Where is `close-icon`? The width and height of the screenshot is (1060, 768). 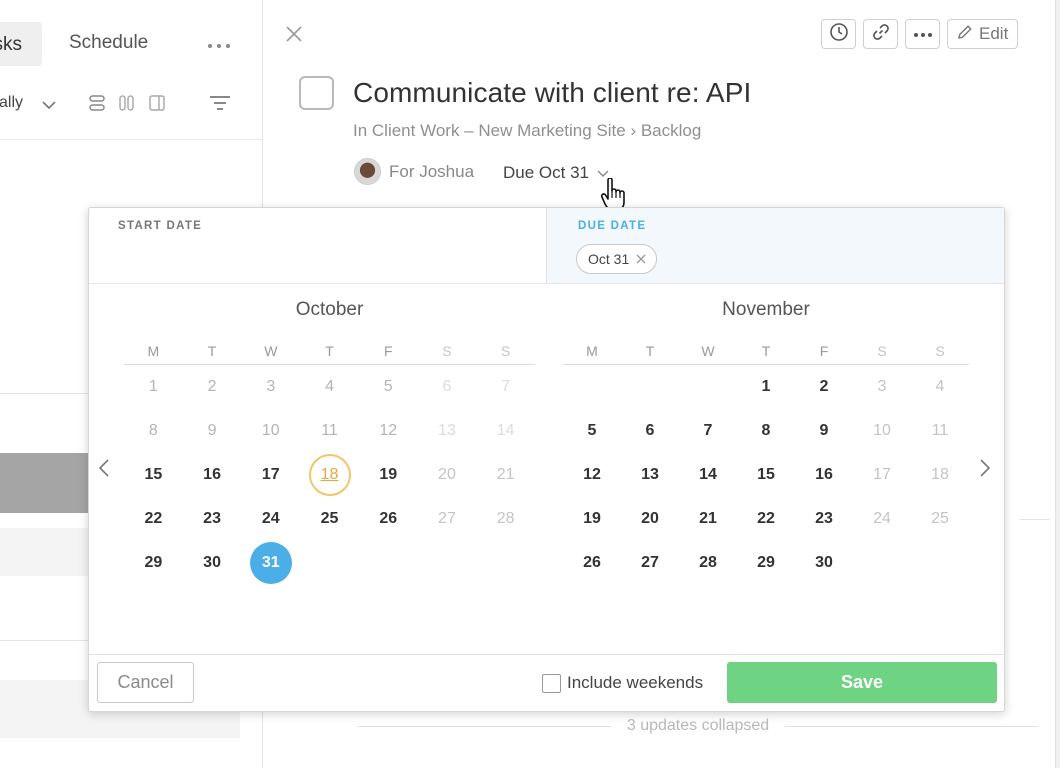
close-icon is located at coordinates (294, 34).